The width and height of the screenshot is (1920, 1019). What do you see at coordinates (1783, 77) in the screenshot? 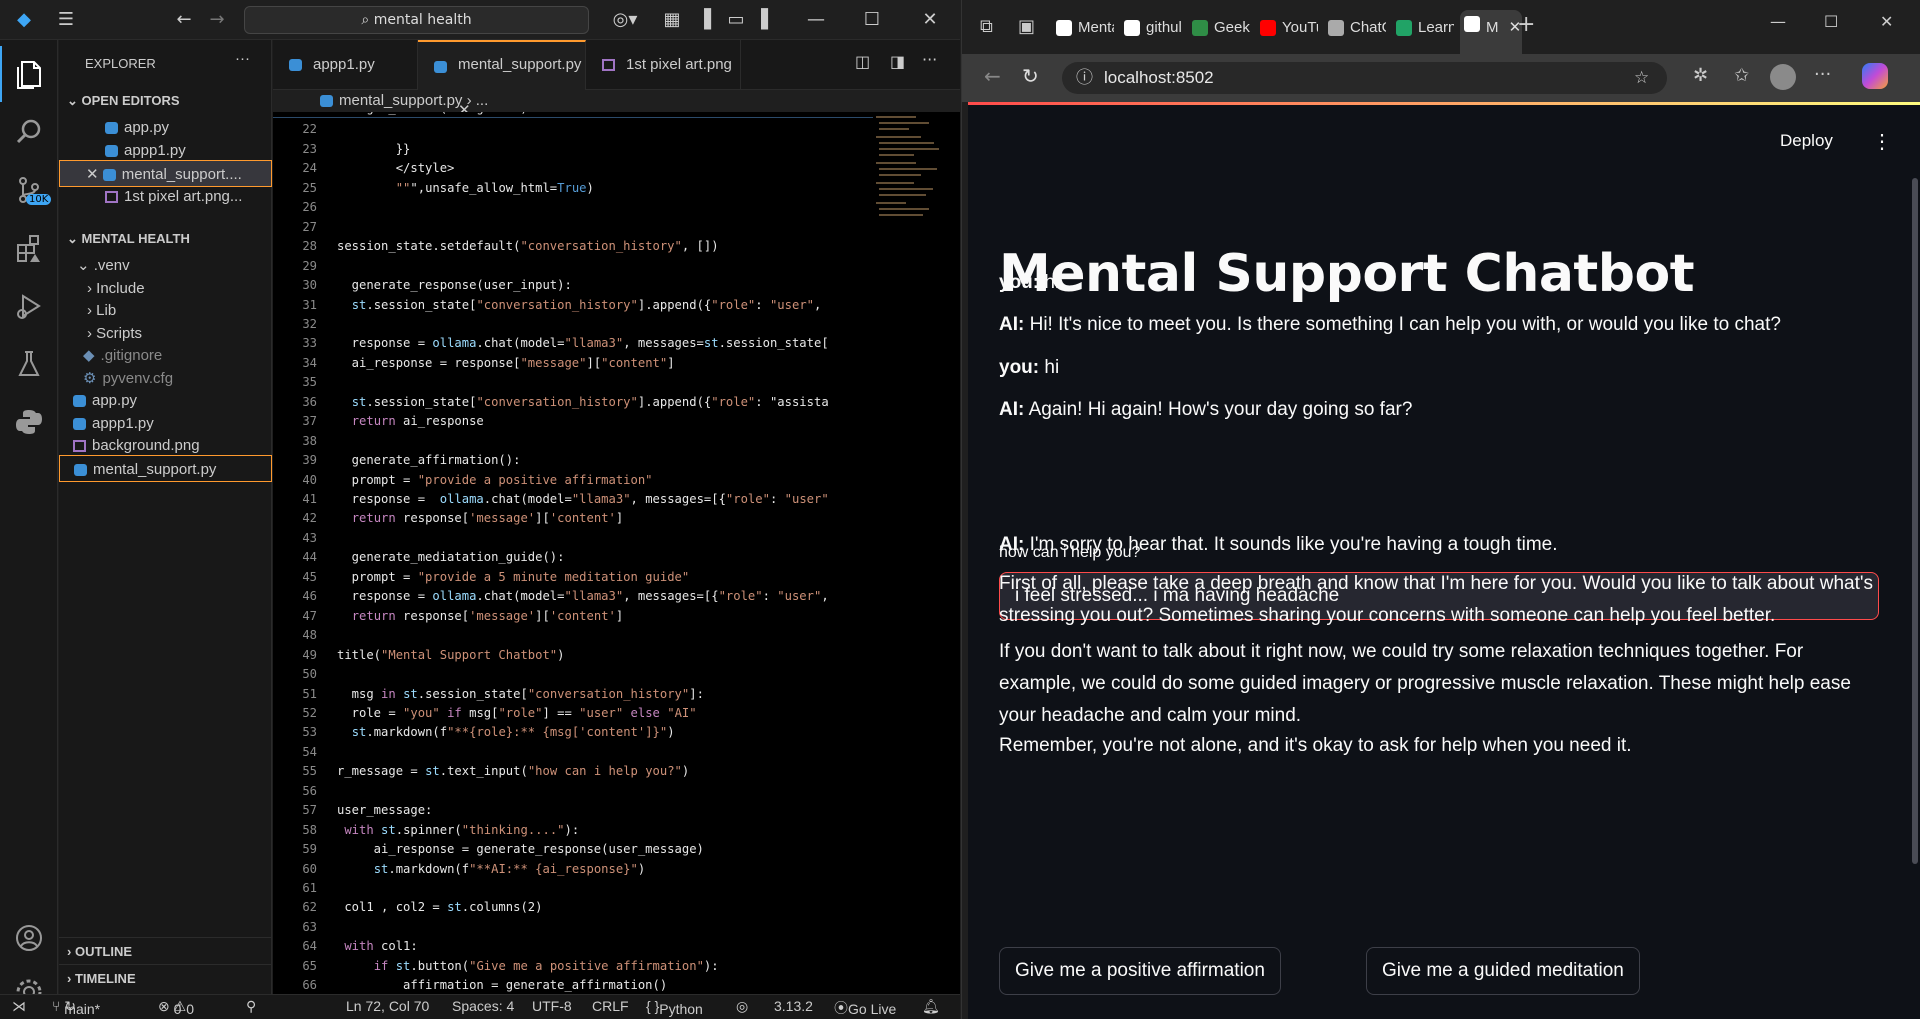
I see `profile-avatar` at bounding box center [1783, 77].